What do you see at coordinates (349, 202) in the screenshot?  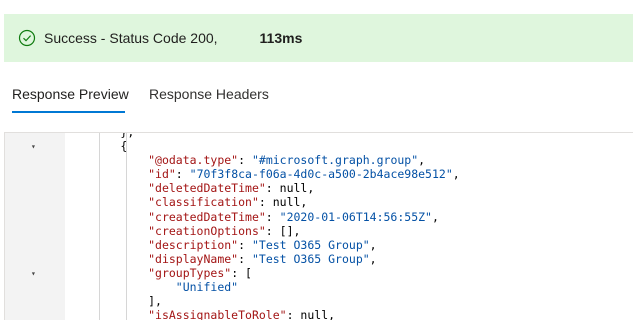 I see `code-line: "classification": null,` at bounding box center [349, 202].